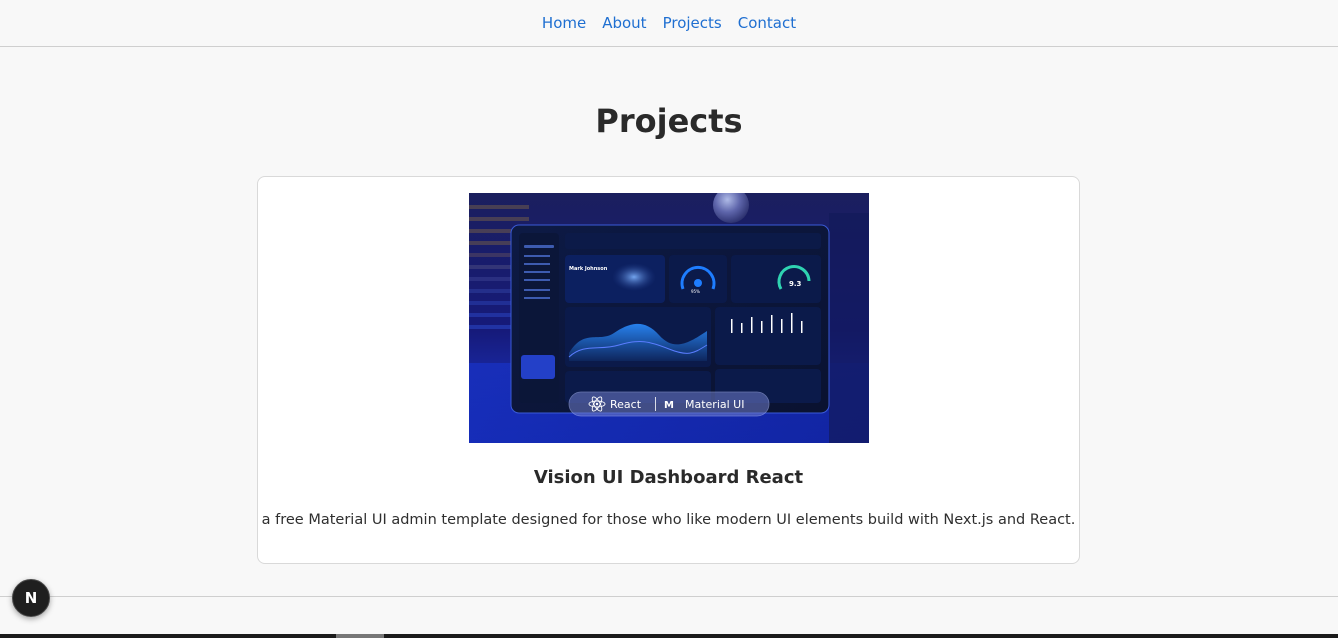 The image size is (1338, 638). I want to click on nav-link-projects: Projects, so click(692, 23).